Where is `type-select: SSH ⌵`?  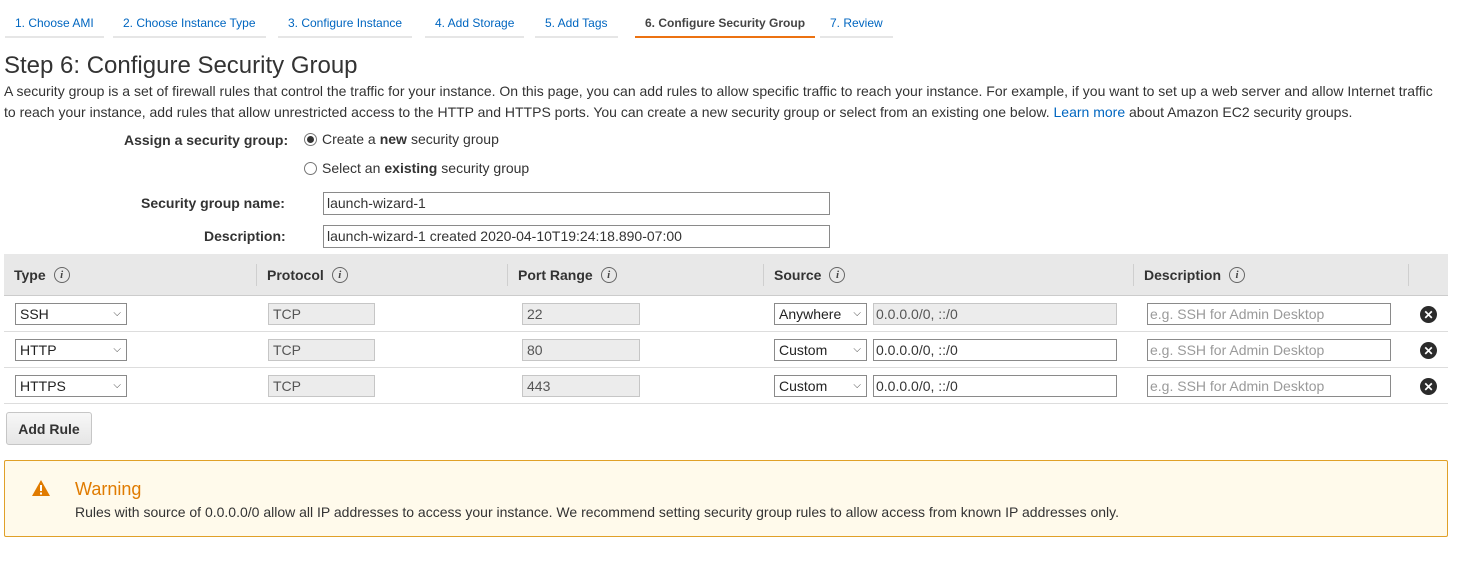
type-select: SSH ⌵ is located at coordinates (71, 314).